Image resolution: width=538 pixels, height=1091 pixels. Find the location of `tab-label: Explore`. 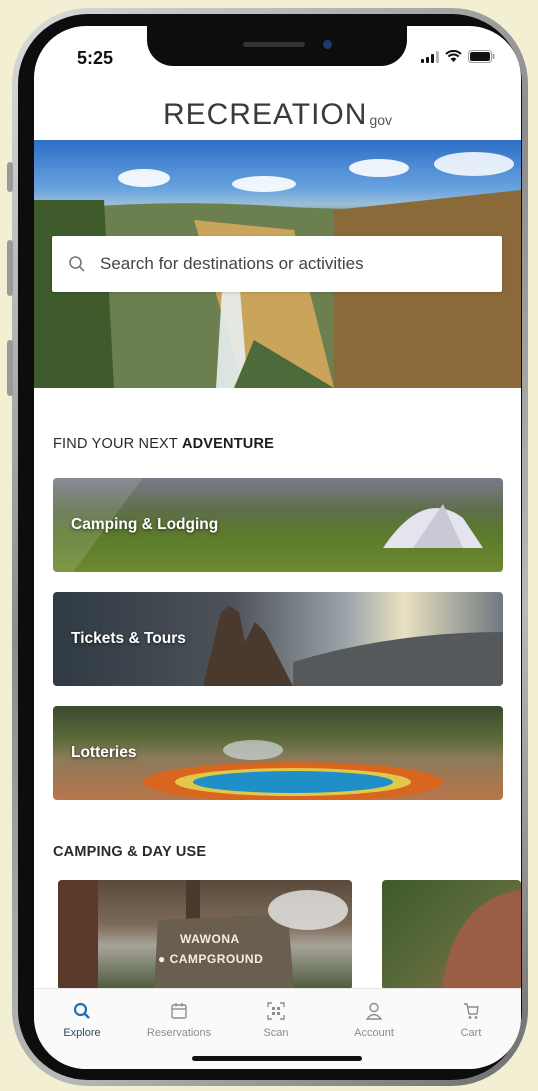

tab-label: Explore is located at coordinates (82, 1033).